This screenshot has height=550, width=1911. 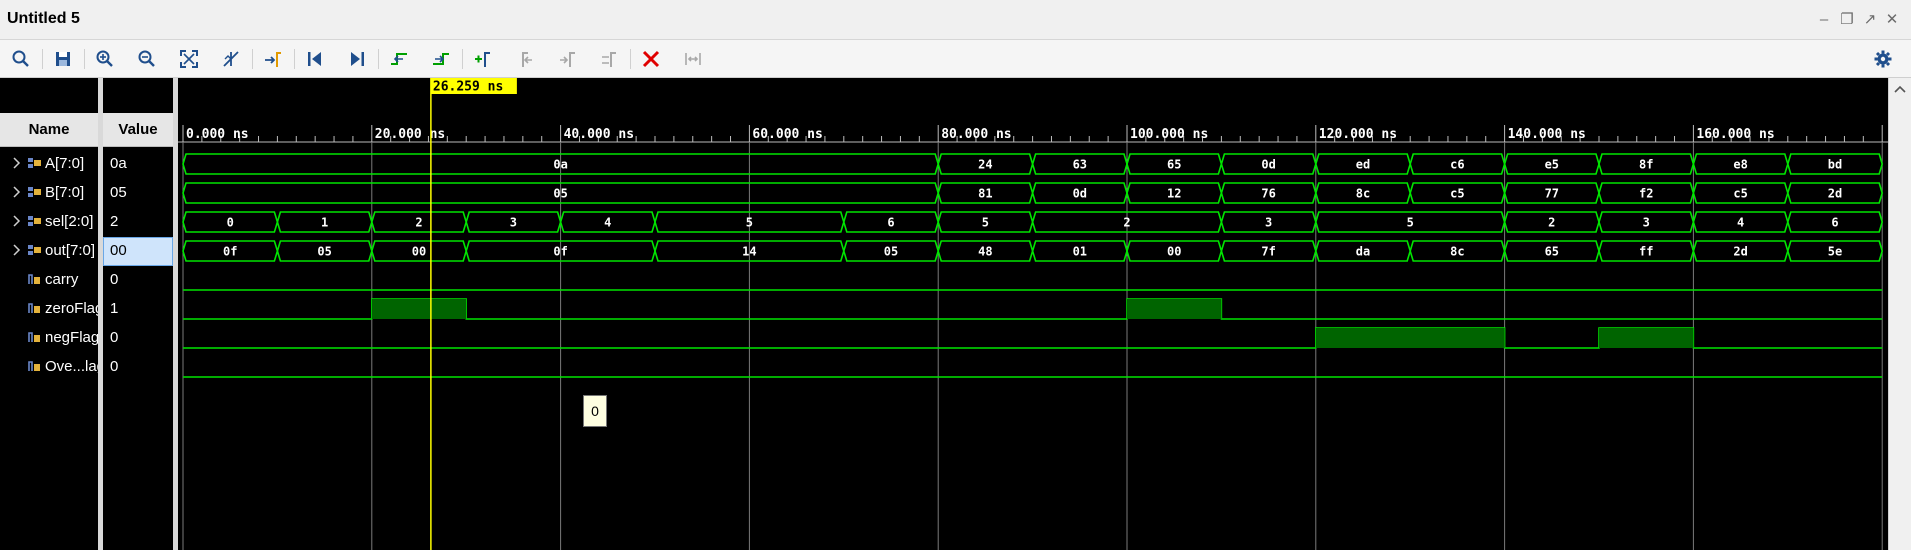 I want to click on bus-value-label: ed, so click(x=1363, y=165).